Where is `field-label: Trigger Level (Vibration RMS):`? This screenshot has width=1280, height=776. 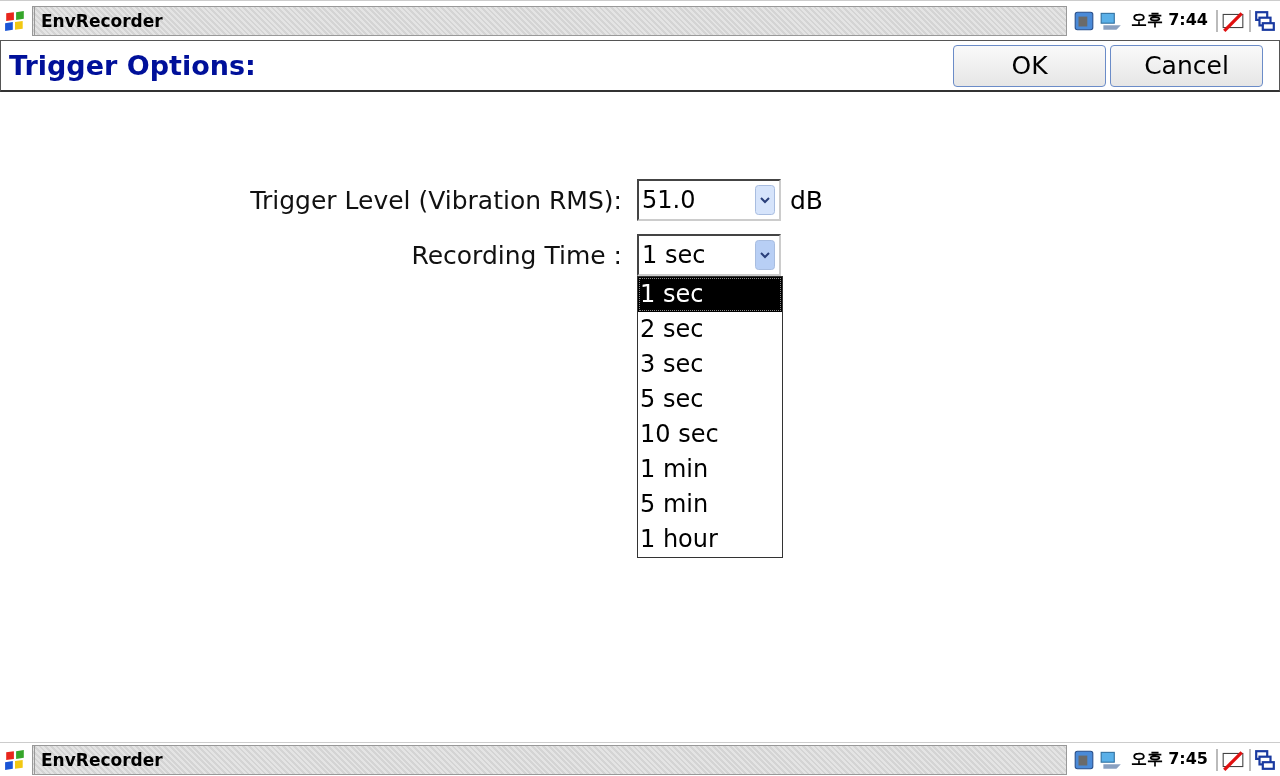 field-label: Trigger Level (Vibration RMS): is located at coordinates (435, 200).